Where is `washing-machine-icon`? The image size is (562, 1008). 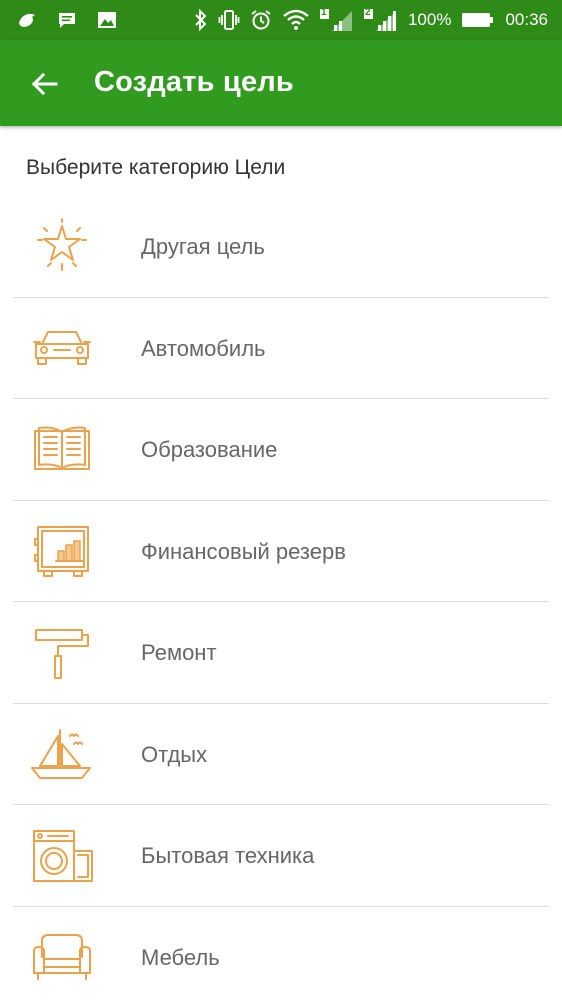 washing-machine-icon is located at coordinates (62, 855).